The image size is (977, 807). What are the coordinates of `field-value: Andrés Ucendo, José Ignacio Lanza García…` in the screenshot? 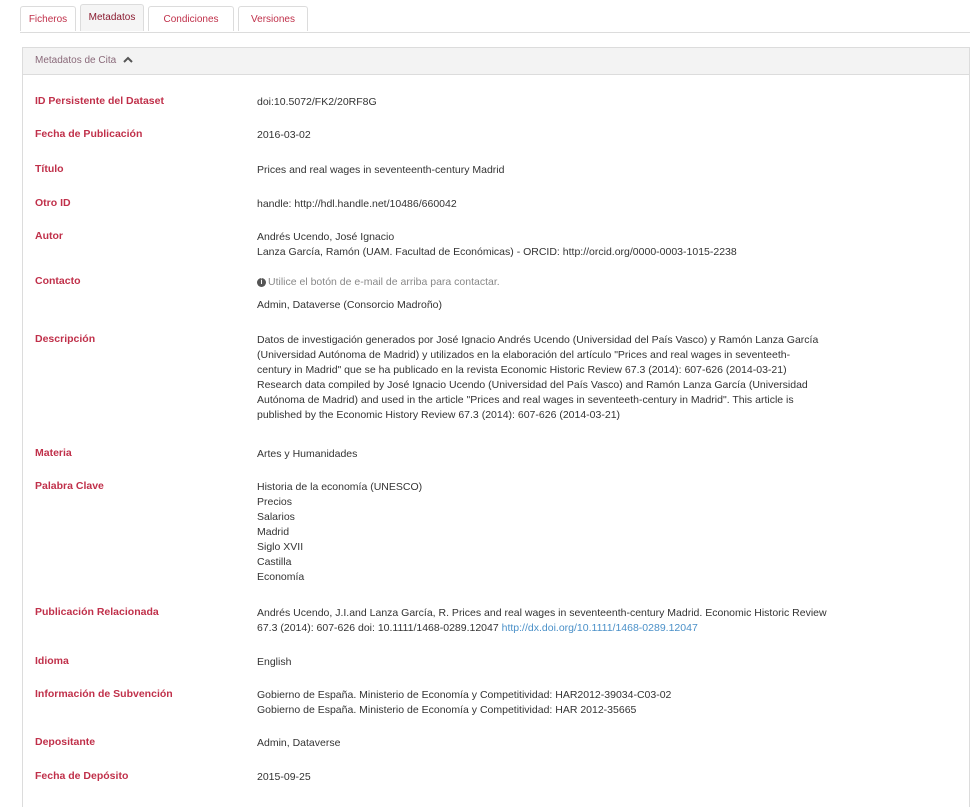 It's located at (607, 245).